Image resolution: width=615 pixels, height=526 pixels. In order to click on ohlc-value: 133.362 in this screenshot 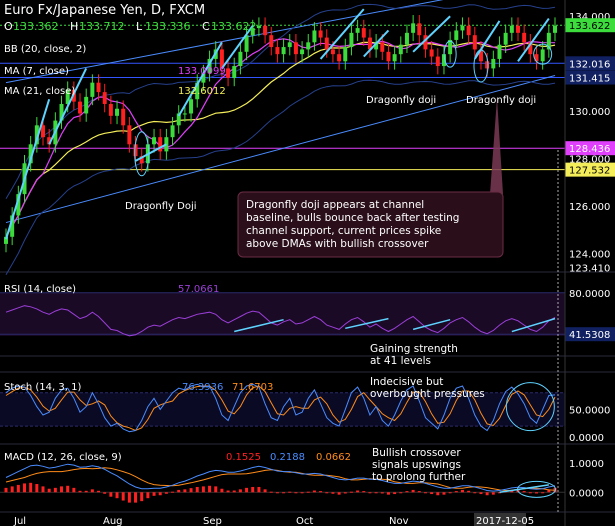, I will do `click(36, 26)`.